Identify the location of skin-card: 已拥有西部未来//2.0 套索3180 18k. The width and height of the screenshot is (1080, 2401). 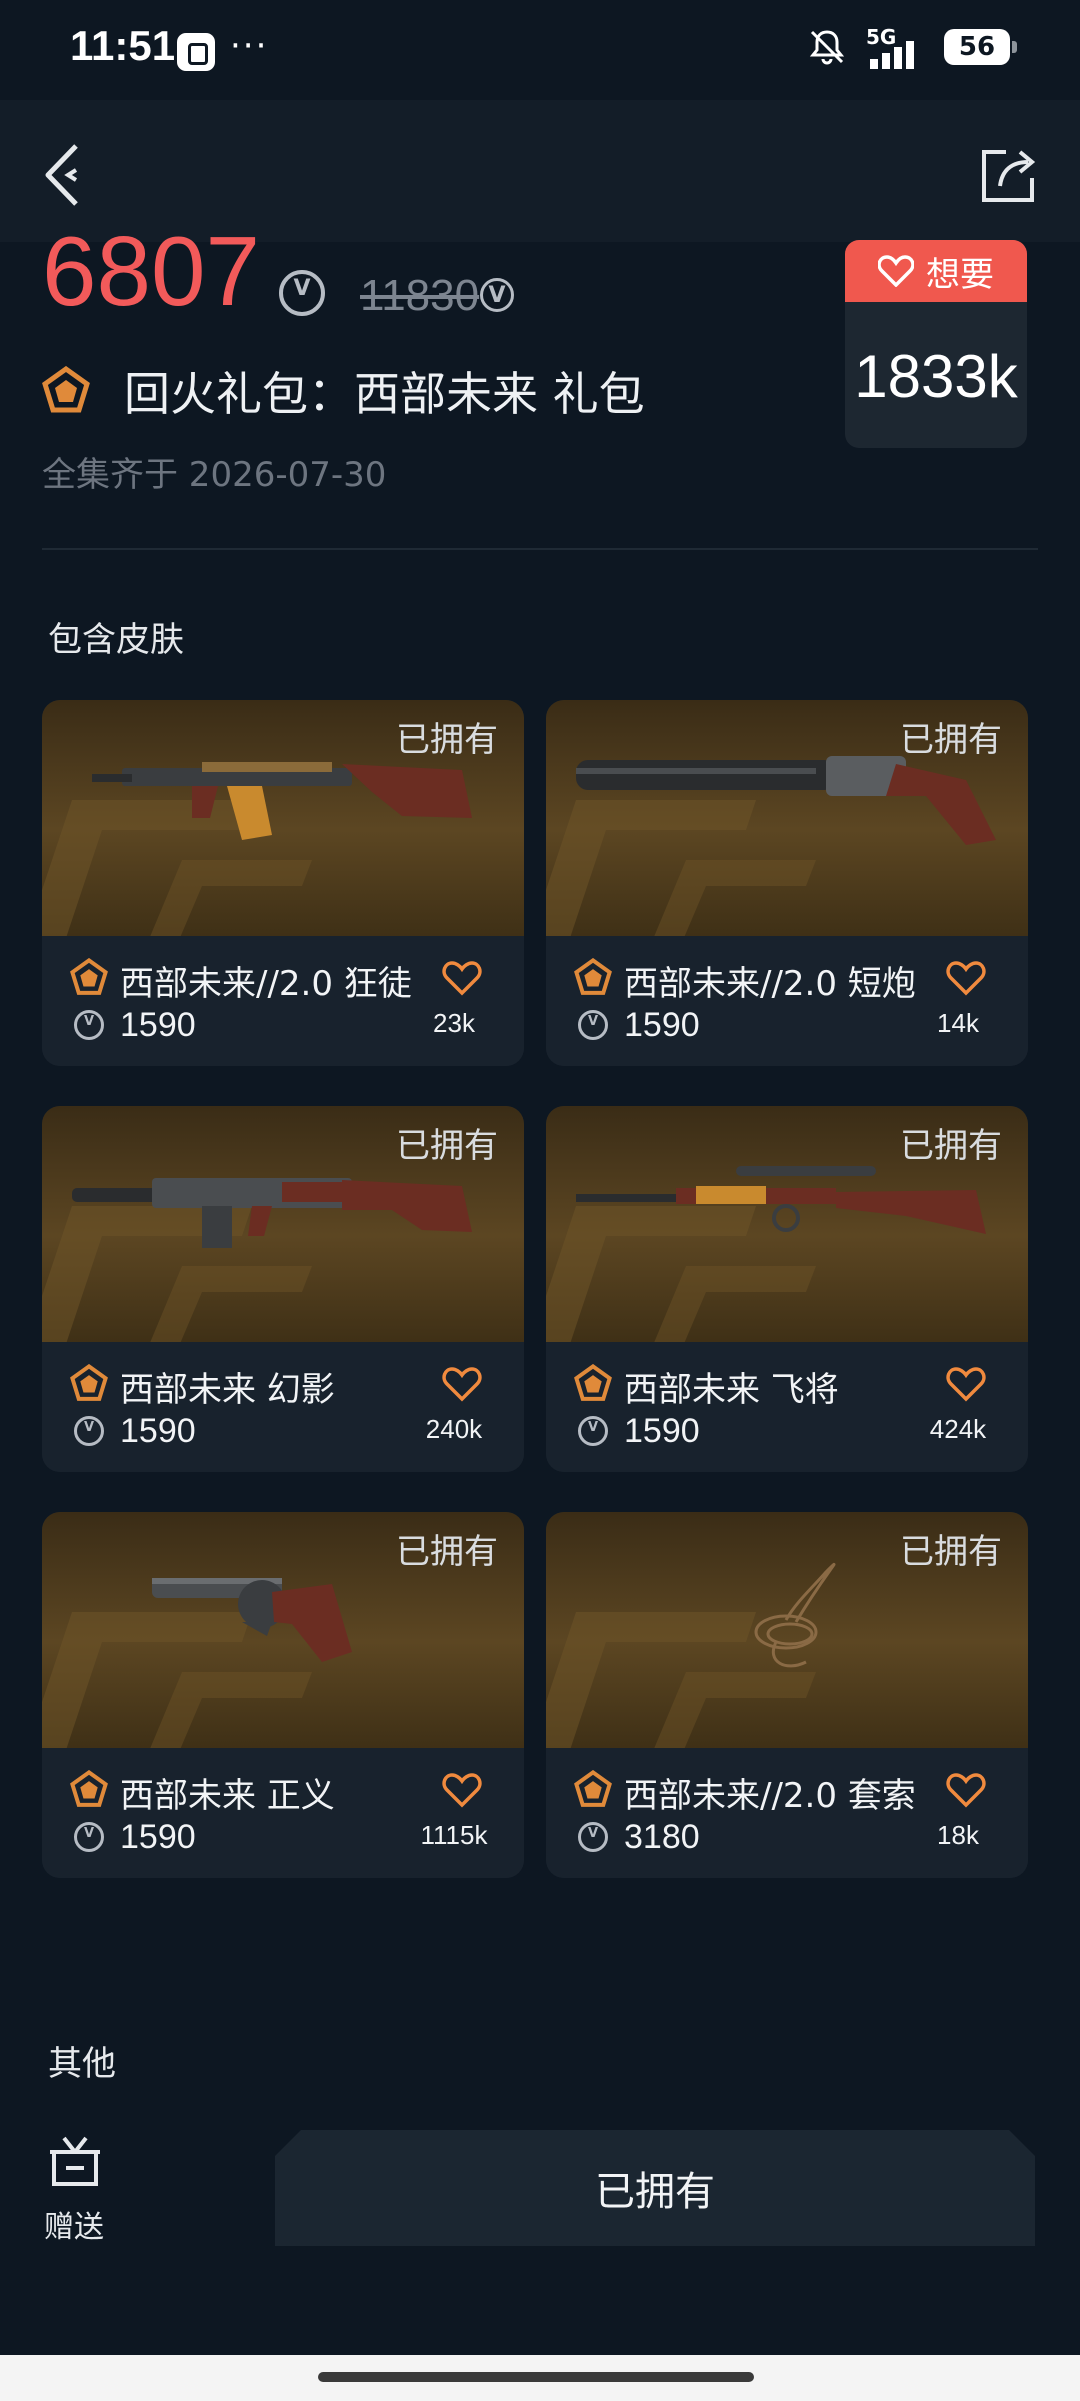
(787, 1695).